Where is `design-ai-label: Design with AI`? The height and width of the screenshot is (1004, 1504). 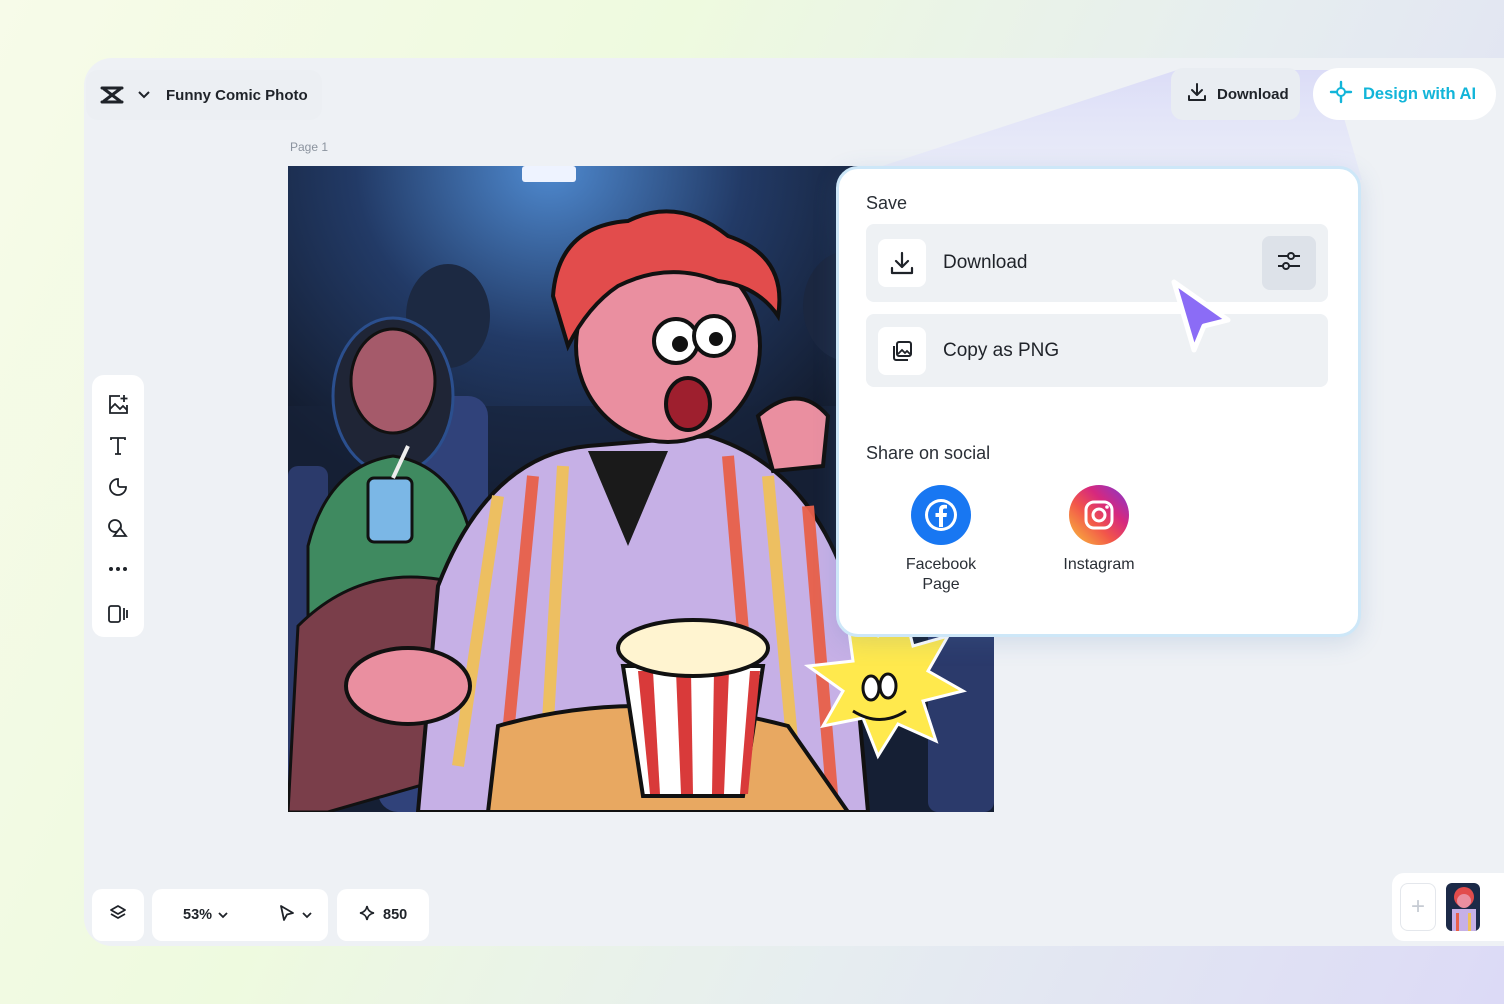 design-ai-label: Design with AI is located at coordinates (1420, 93).